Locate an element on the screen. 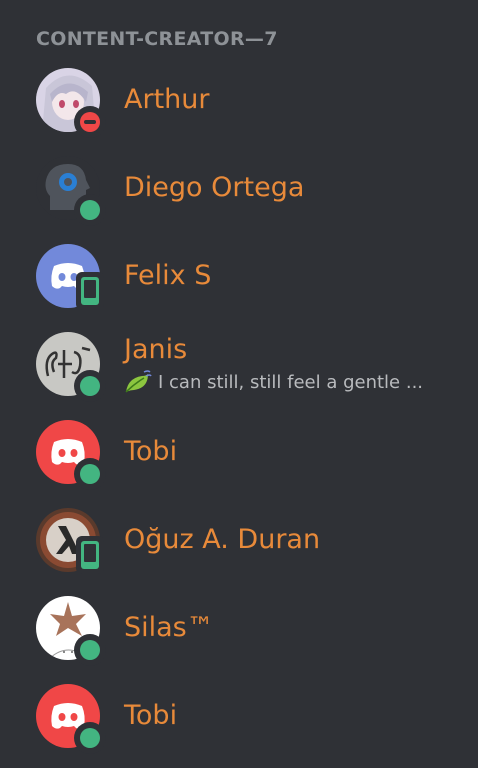  member-name: Arthur is located at coordinates (166, 99).